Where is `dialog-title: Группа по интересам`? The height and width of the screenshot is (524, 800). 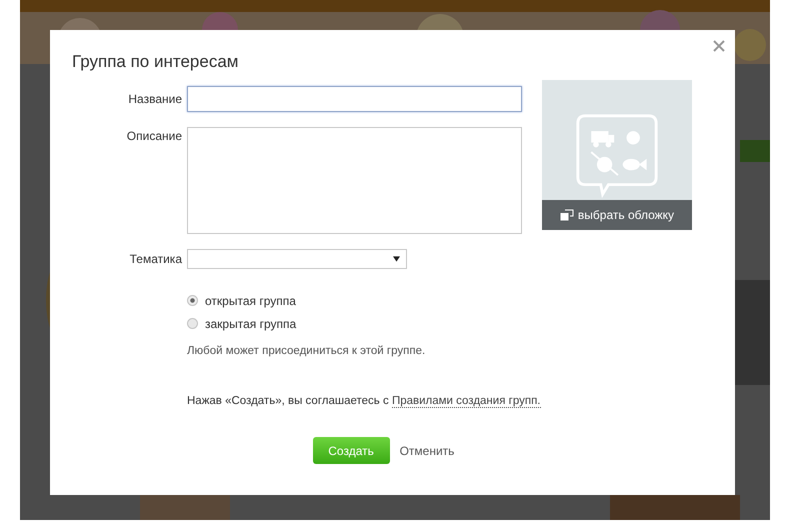 dialog-title: Группа по интересам is located at coordinates (156, 62).